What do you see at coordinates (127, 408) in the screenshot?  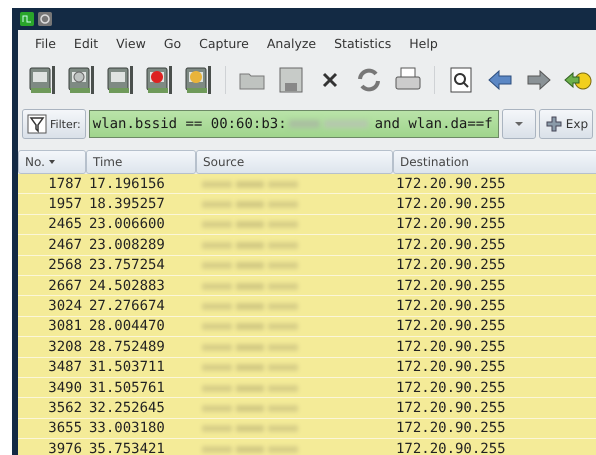 I see `table-cell-text: 32.252645` at bounding box center [127, 408].